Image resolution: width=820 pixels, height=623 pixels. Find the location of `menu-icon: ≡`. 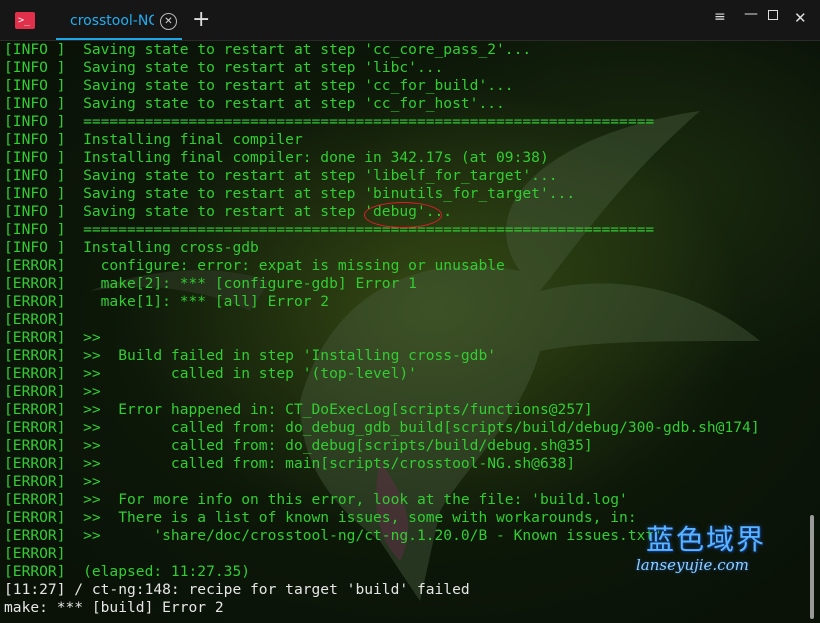

menu-icon: ≡ is located at coordinates (720, 17).